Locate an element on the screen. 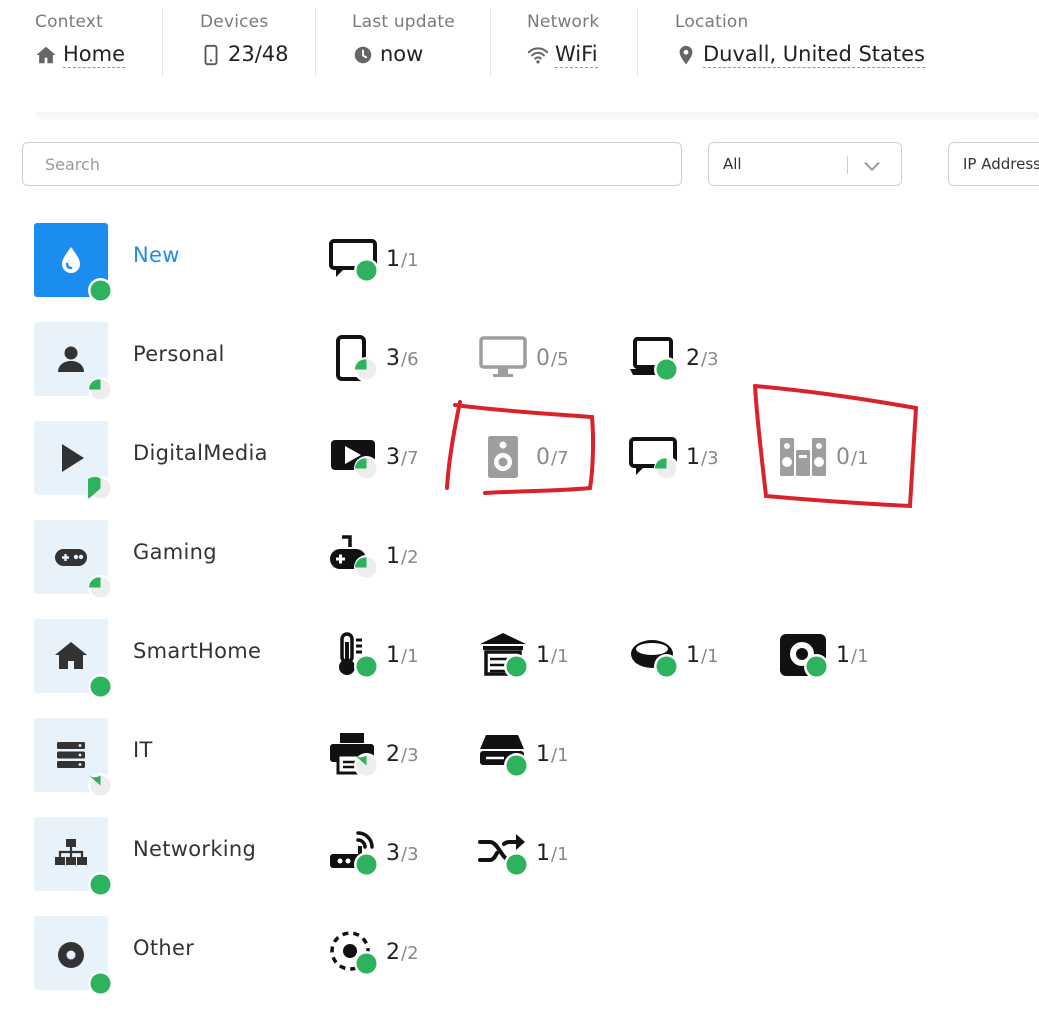 Image resolution: width=1039 pixels, height=1015 pixels. last-update-label: Last update is located at coordinates (403, 22).